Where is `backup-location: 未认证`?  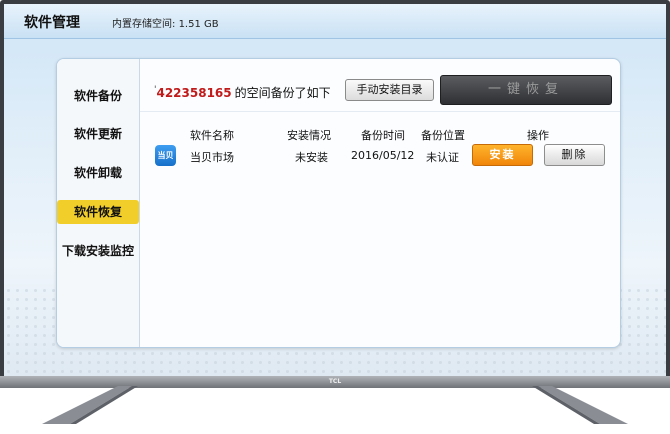 backup-location: 未认证 is located at coordinates (442, 157).